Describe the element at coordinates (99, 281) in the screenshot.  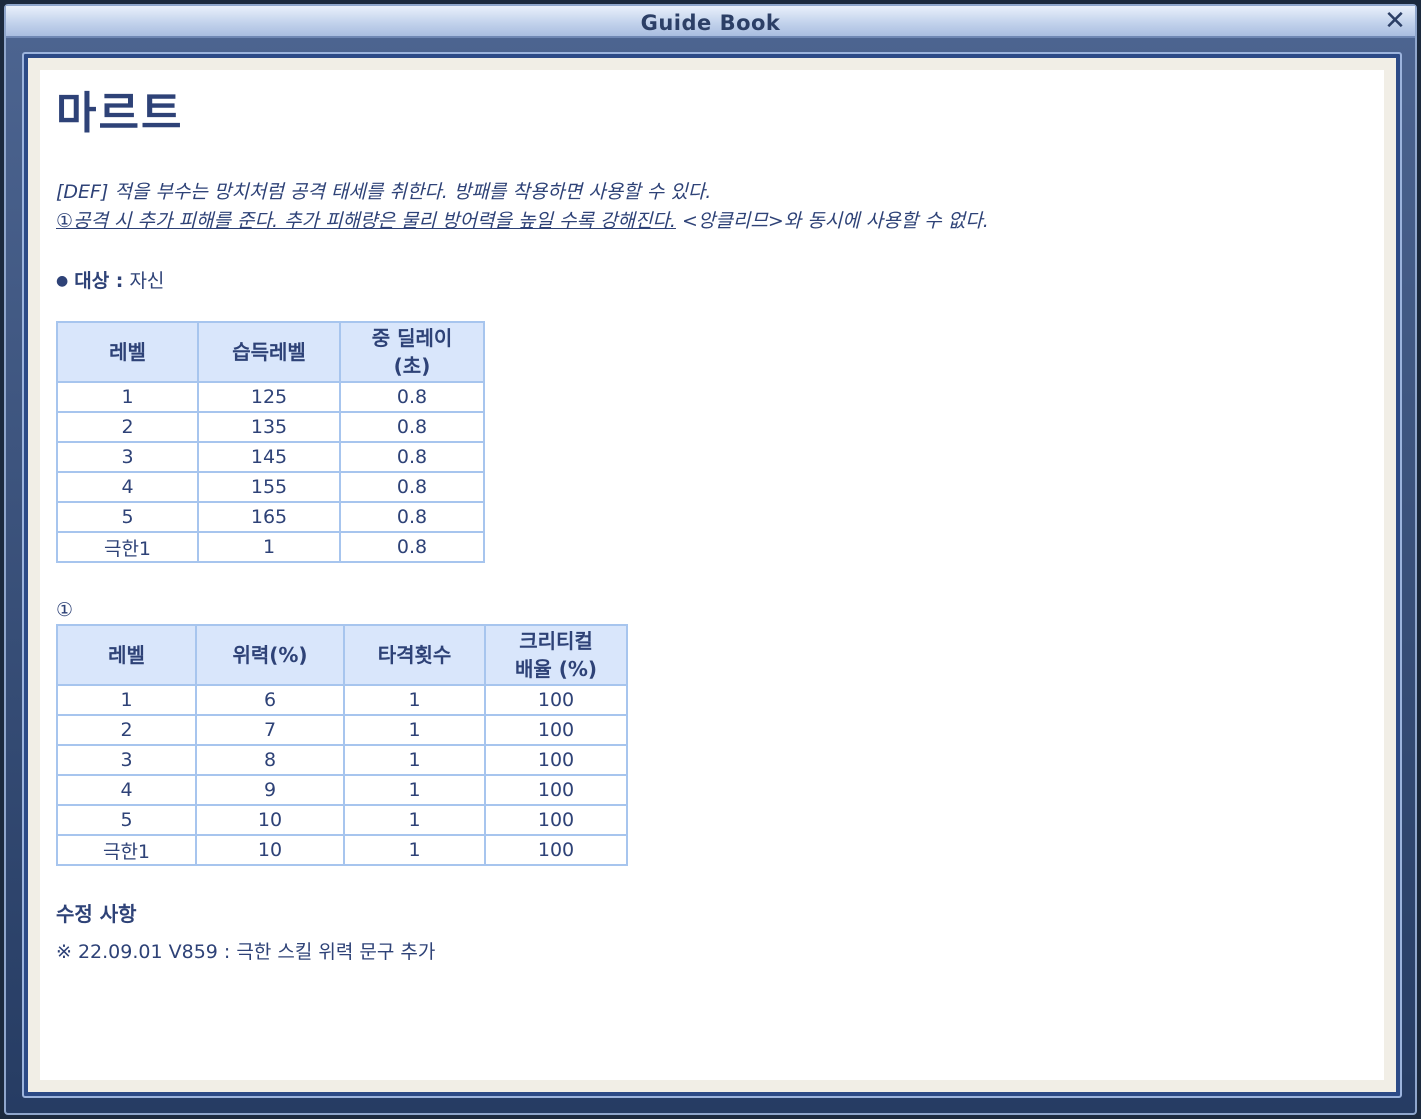
I see `target-label: 대상 :` at that location.